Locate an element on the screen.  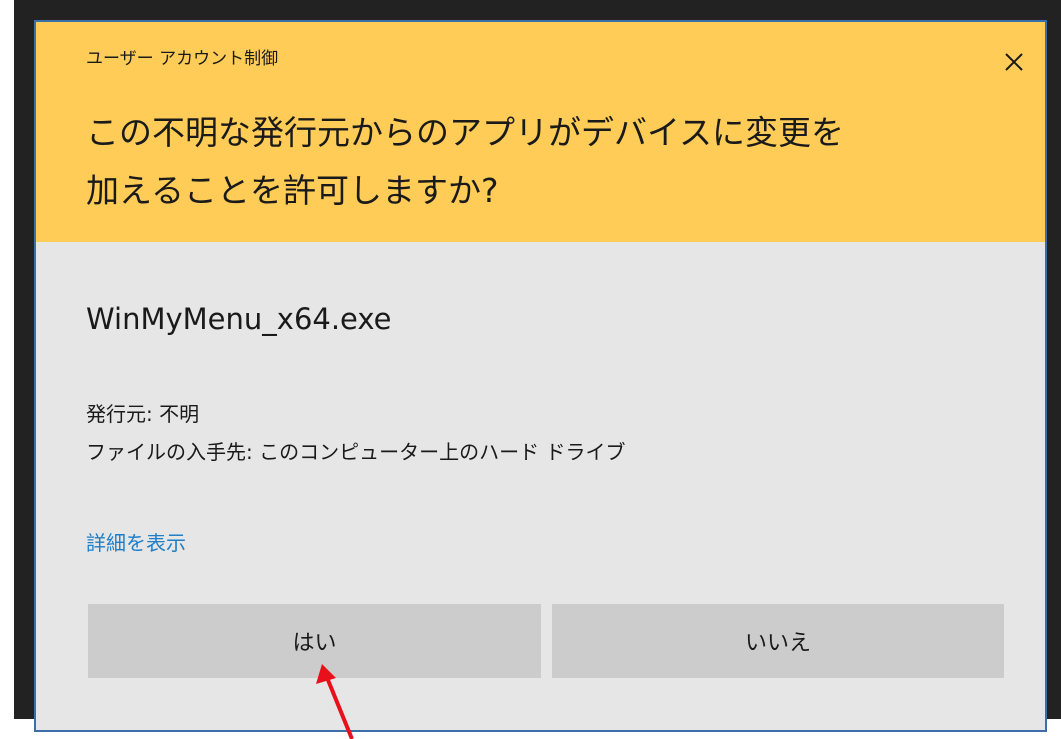
close-icon is located at coordinates (1014, 62).